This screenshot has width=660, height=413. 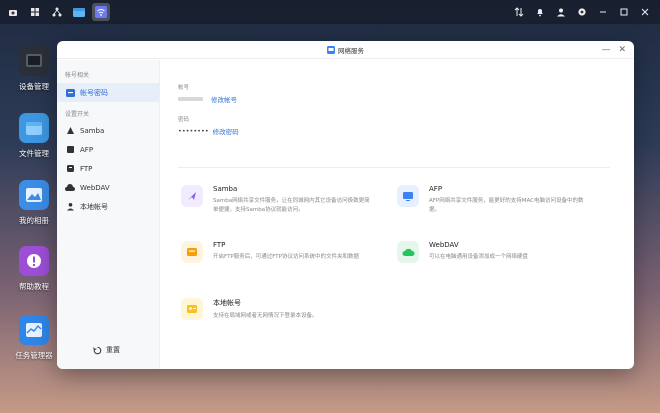 What do you see at coordinates (77, 75) in the screenshot?
I see `sidebar-section-account: 帐号相关` at bounding box center [77, 75].